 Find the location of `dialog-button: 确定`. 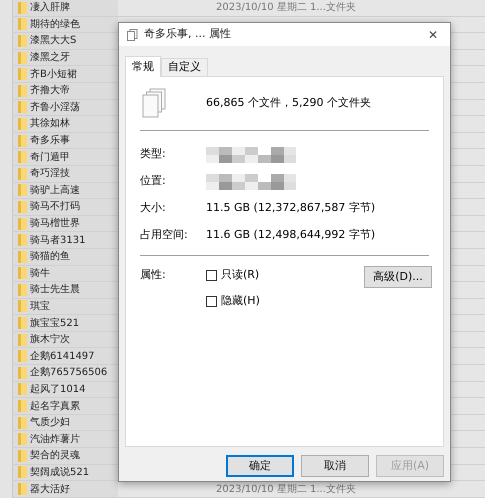

dialog-button: 确定 is located at coordinates (260, 466).